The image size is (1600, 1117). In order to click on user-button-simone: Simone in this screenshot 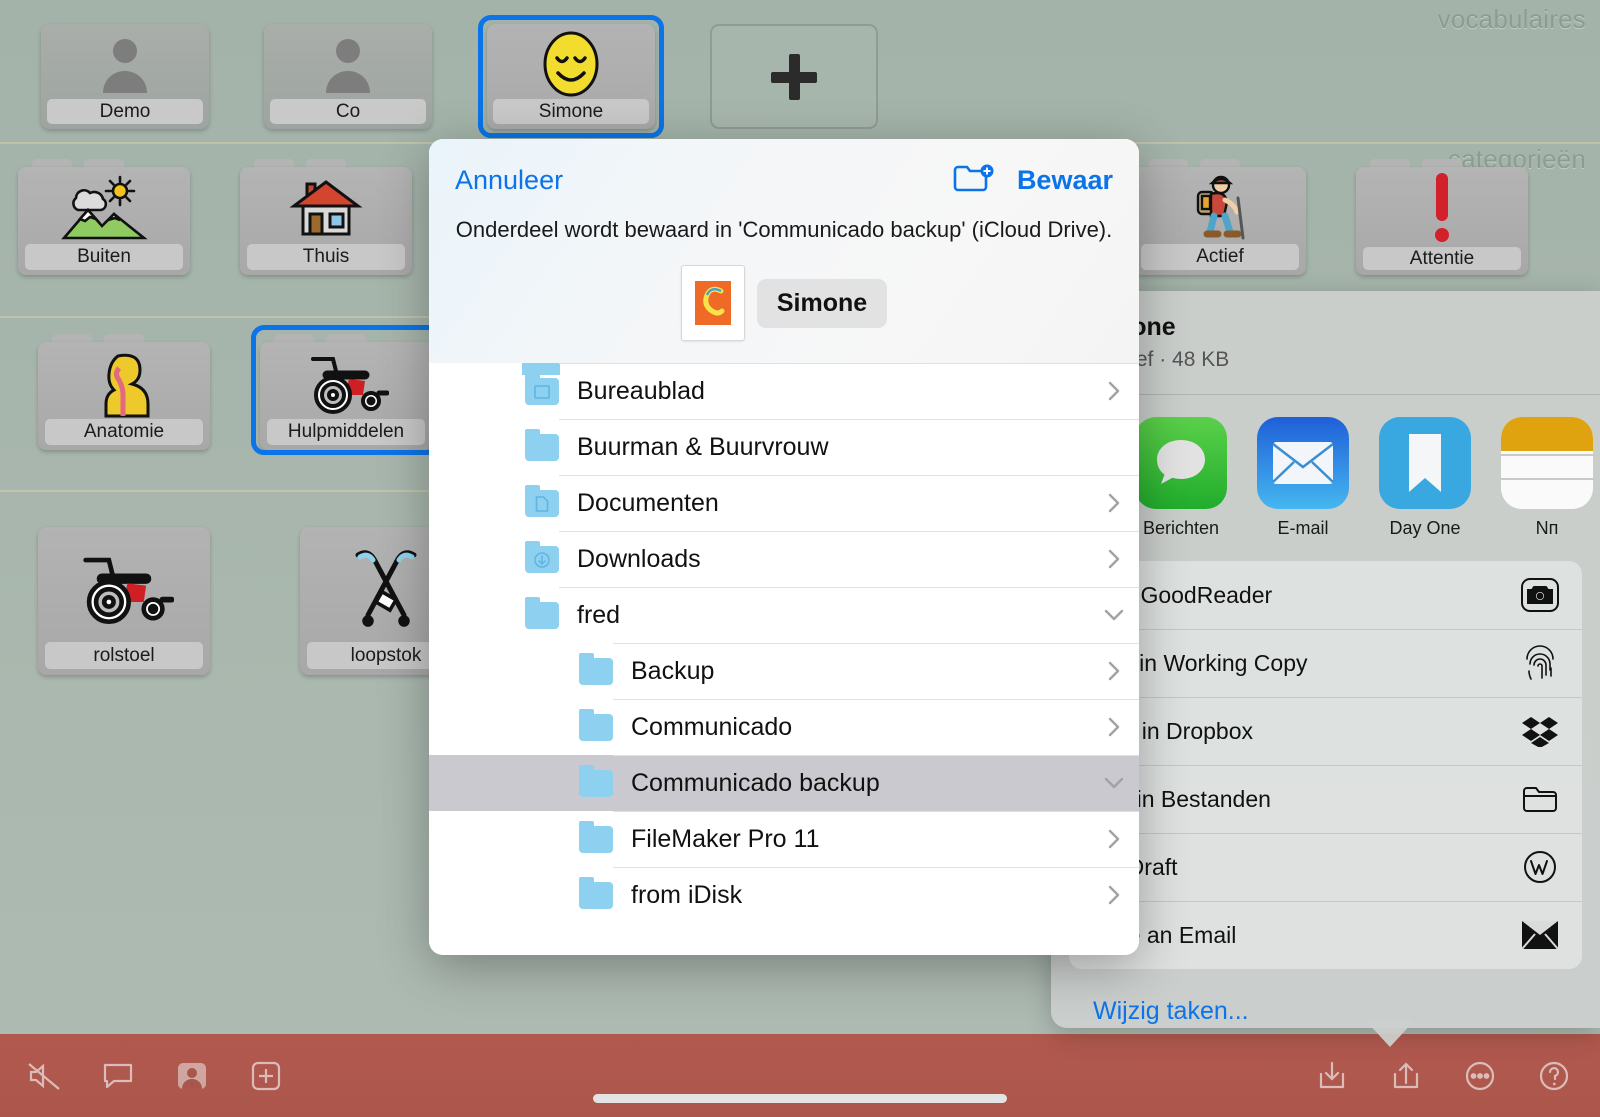, I will do `click(571, 76)`.